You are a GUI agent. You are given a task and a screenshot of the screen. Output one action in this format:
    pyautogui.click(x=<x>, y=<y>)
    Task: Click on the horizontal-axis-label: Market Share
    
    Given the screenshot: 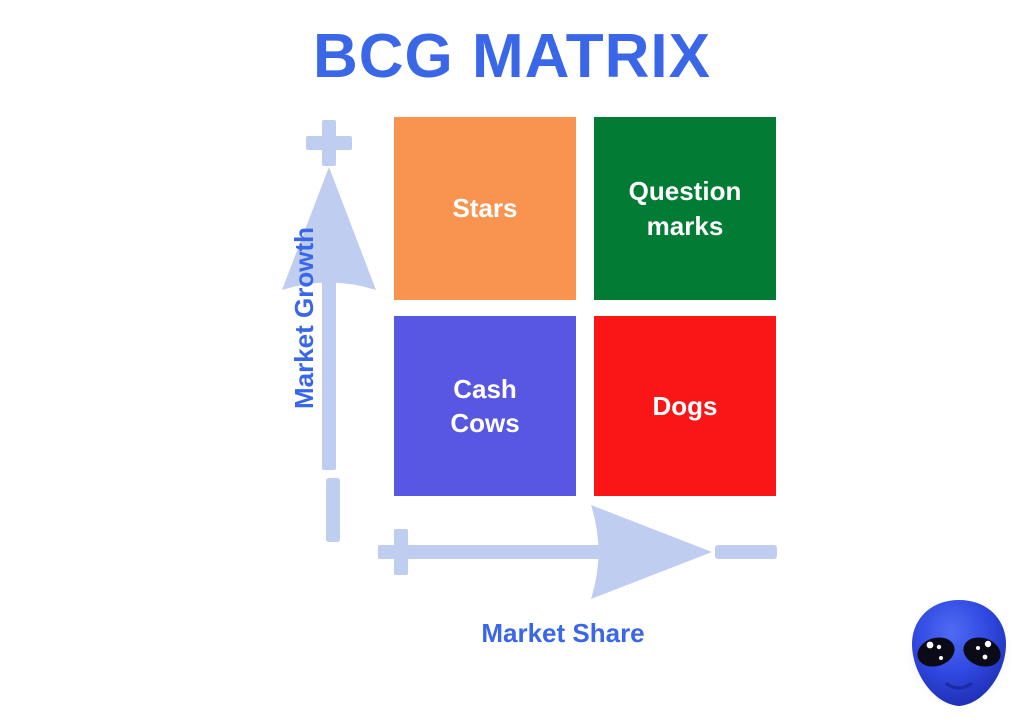 What is the action you would take?
    pyautogui.click(x=563, y=633)
    